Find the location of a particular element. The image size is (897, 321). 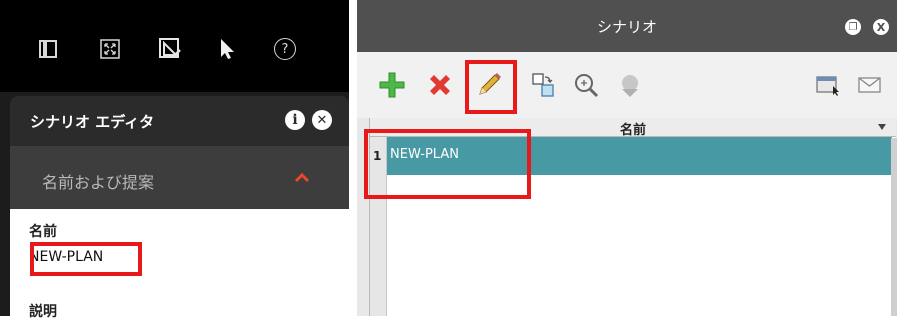

delete-icon is located at coordinates (440, 85).